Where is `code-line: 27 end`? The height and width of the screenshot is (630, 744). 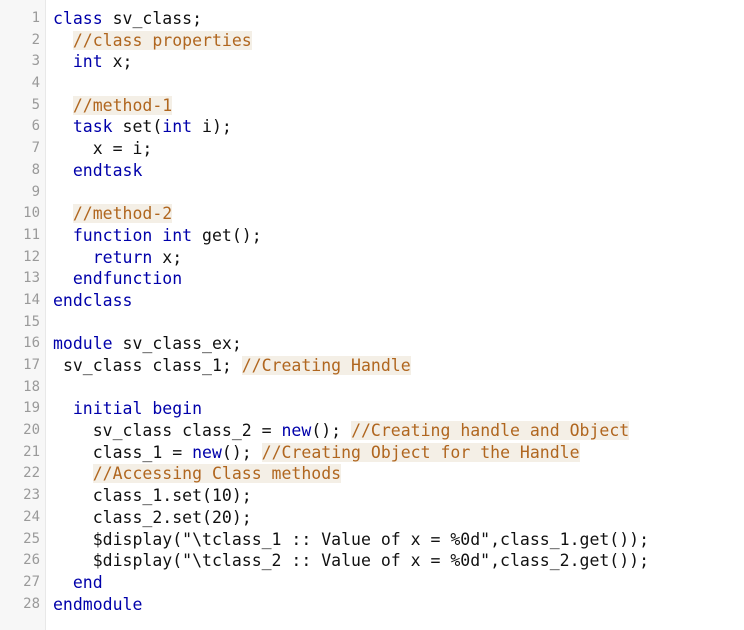
code-line: 27 end is located at coordinates (372, 583).